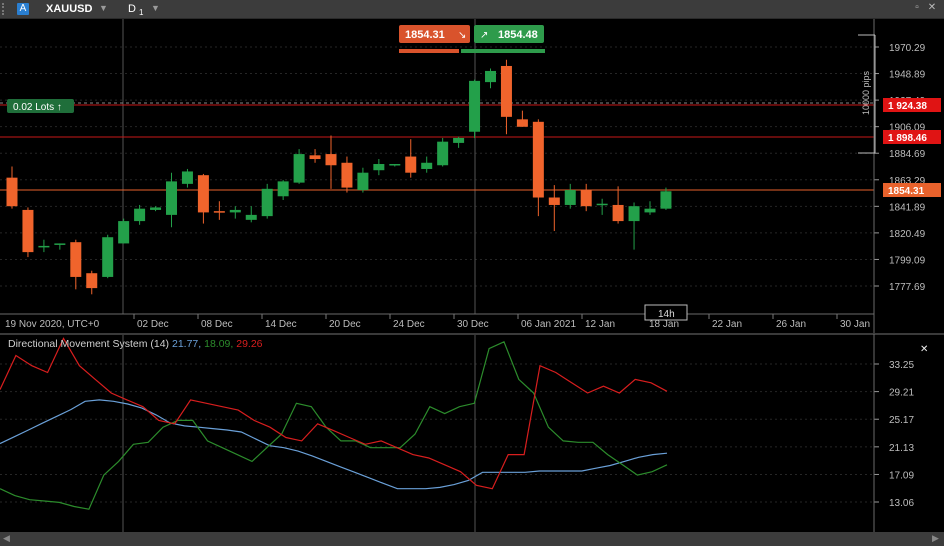  I want to click on price-tick-label: 1884.69, so click(907, 154).